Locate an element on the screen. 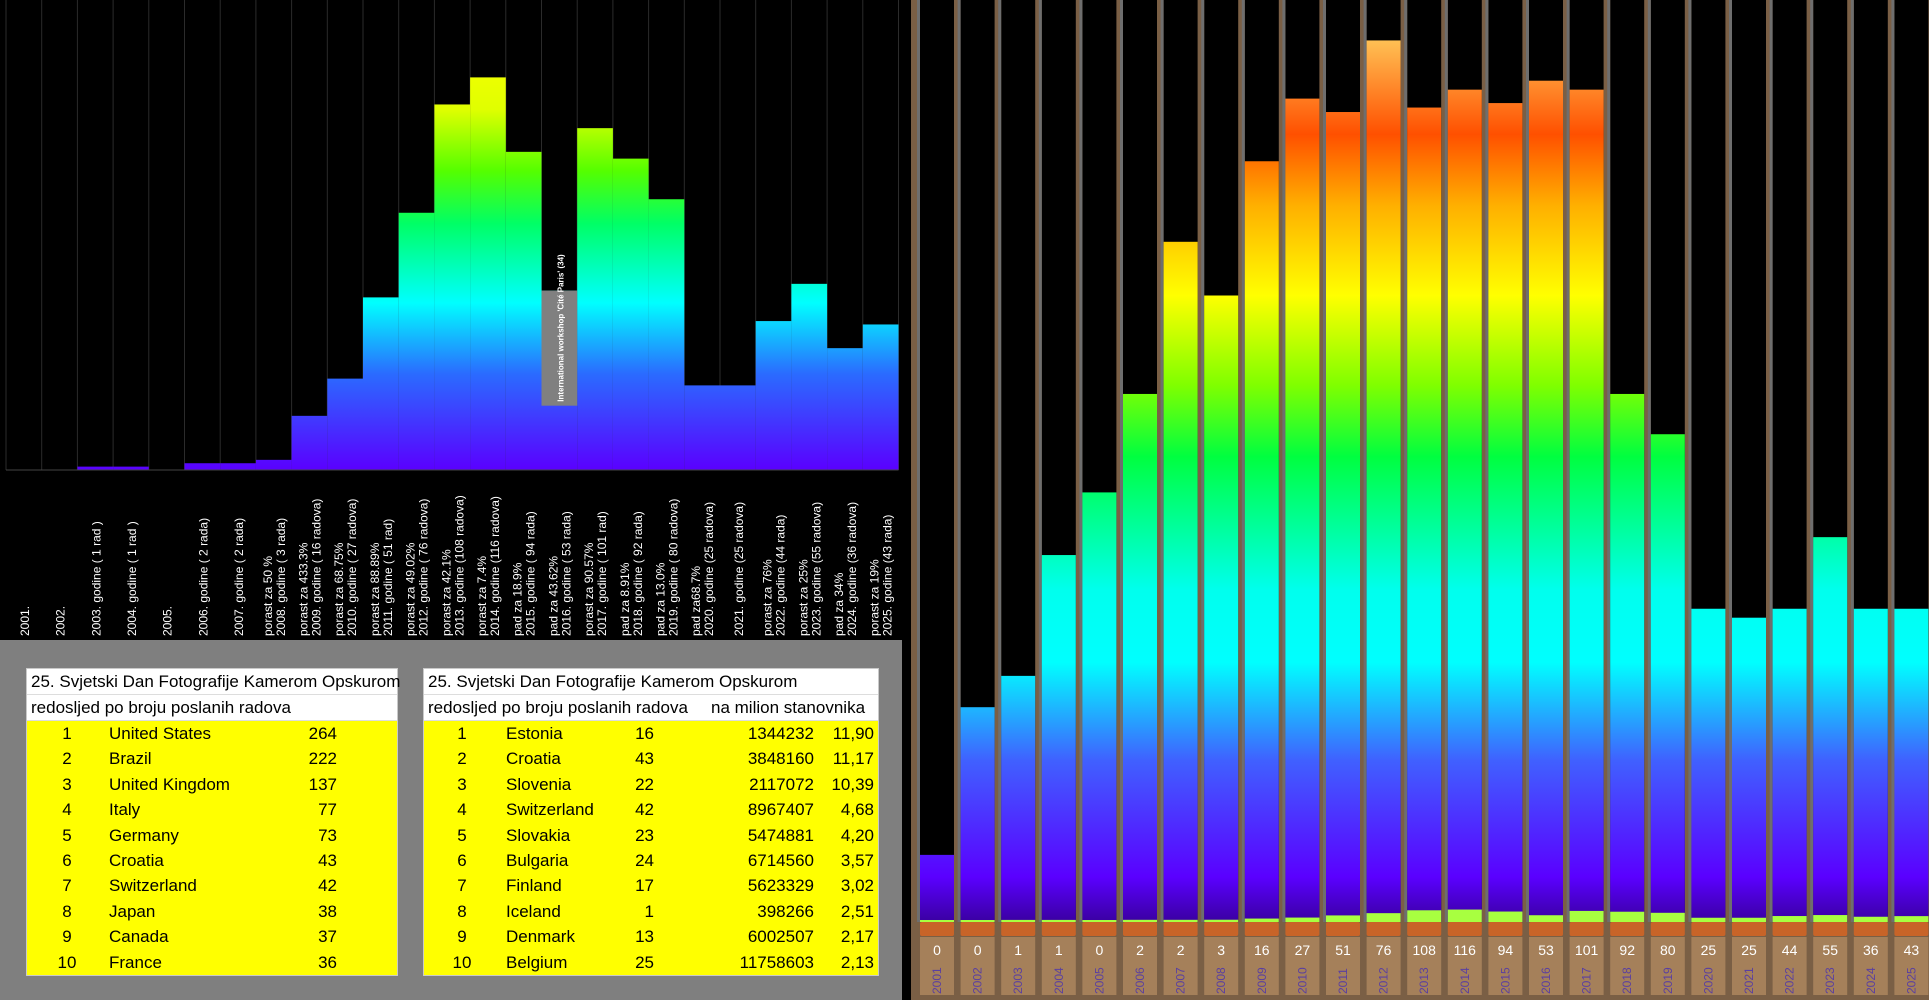 The width and height of the screenshot is (1929, 1000). cell-rank: 8 is located at coordinates (67, 911).